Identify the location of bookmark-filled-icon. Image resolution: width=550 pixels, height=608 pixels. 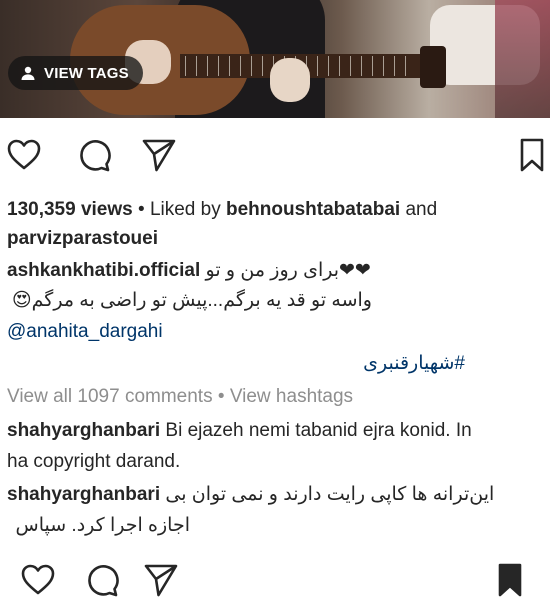
(510, 580).